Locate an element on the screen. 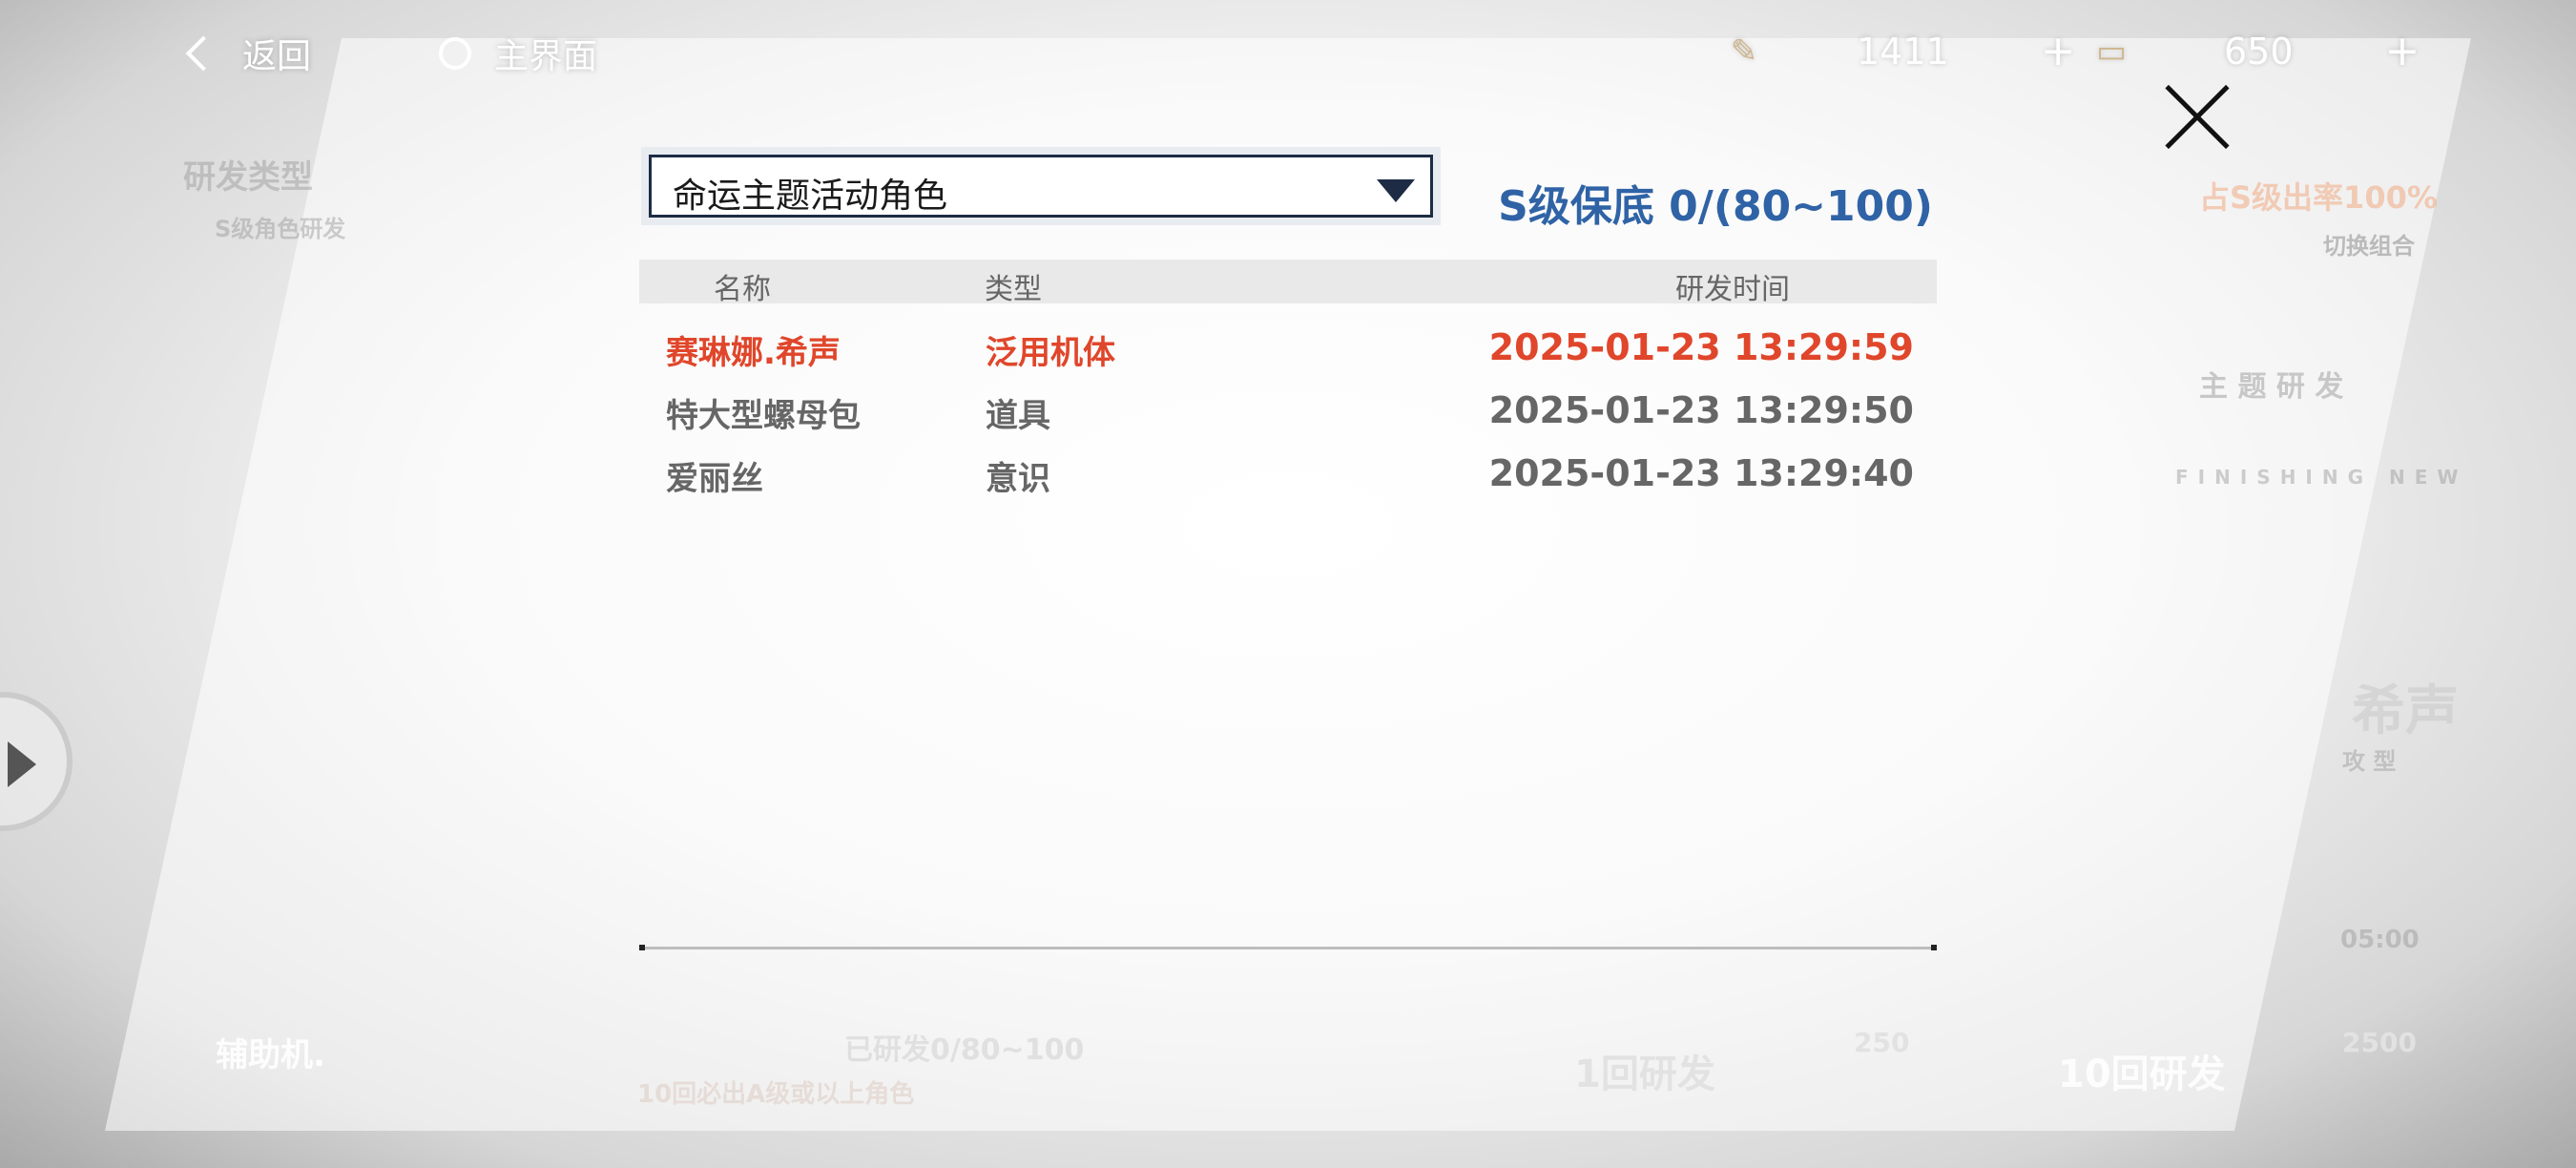 The height and width of the screenshot is (1168, 2576). row-time: 2025-01-23 13:29:50 is located at coordinates (1701, 410).